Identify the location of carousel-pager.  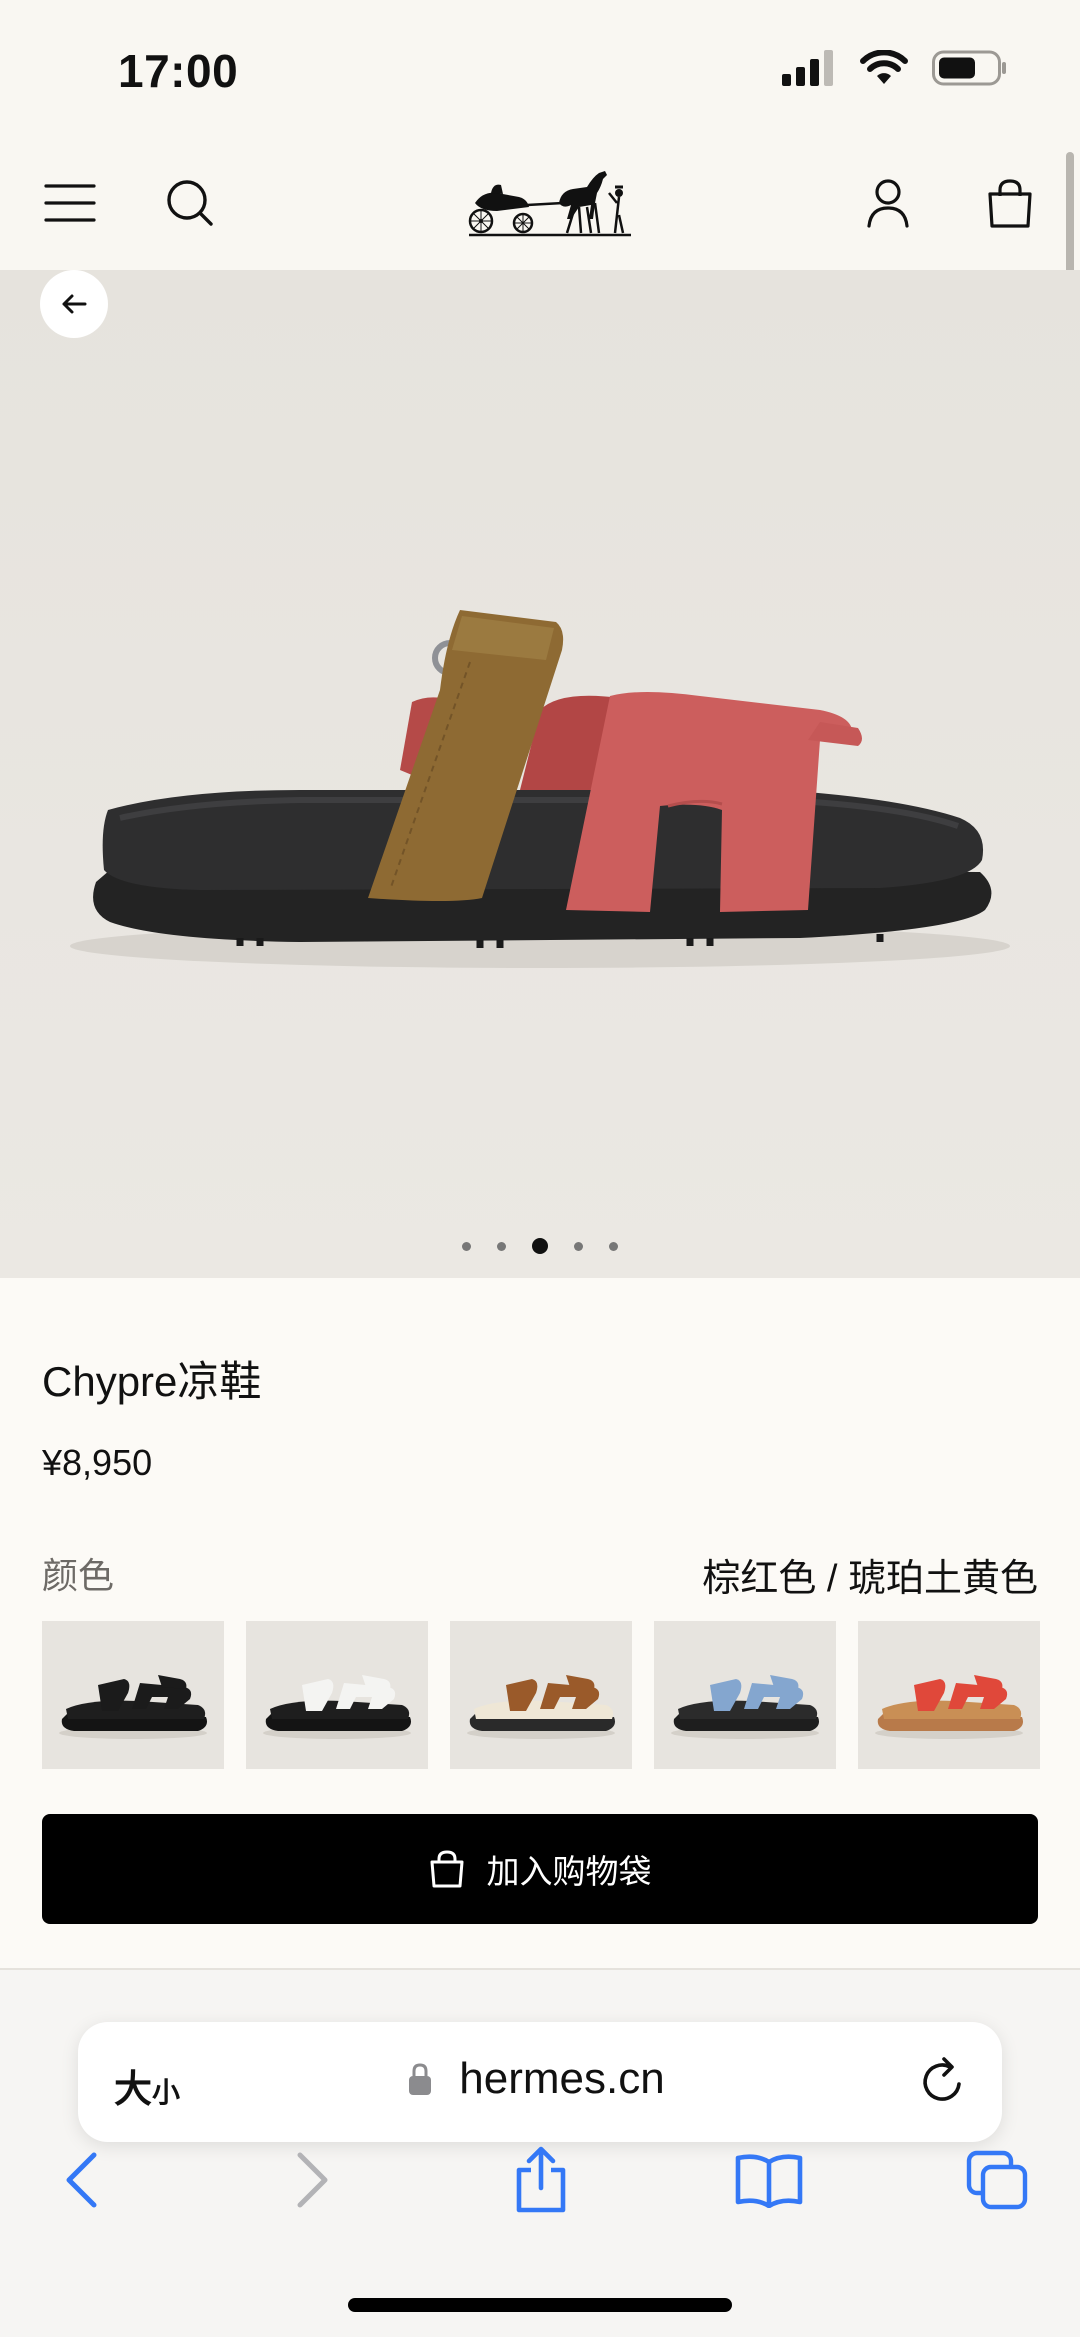
(540, 1246).